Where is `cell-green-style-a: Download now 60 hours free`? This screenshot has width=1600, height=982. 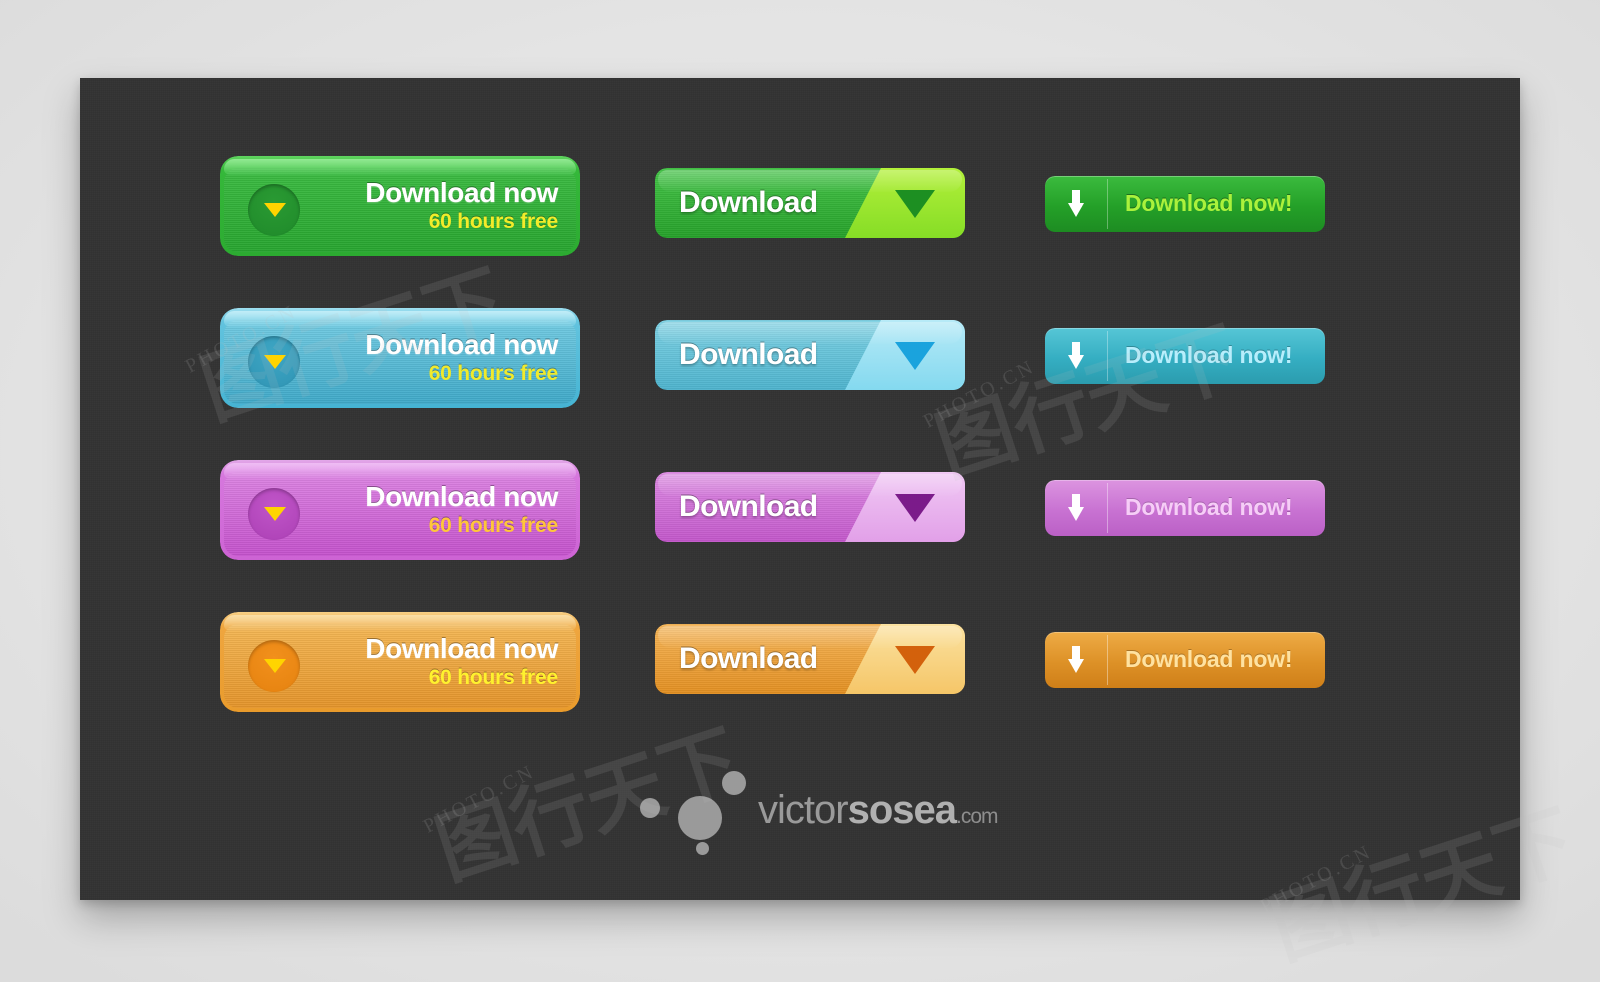 cell-green-style-a: Download now 60 hours free is located at coordinates (400, 206).